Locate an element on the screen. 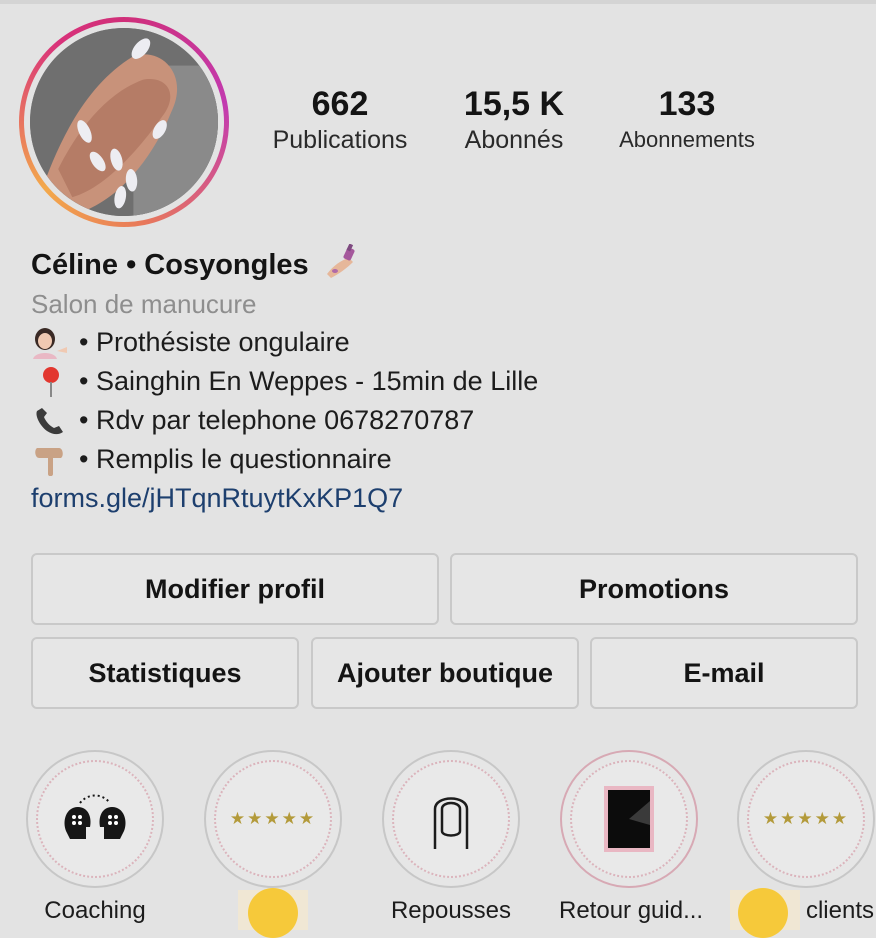  email-button: E-mail is located at coordinates (724, 673).